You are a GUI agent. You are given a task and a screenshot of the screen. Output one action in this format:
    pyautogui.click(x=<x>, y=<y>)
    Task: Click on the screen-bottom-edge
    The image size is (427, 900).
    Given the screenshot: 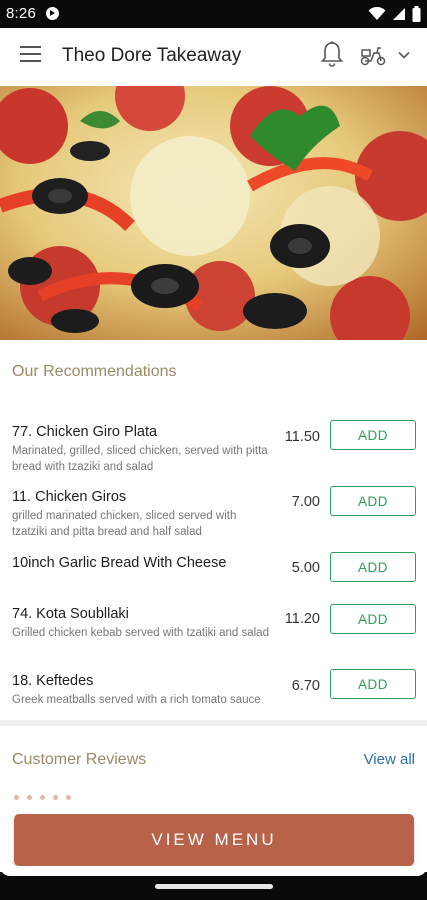 What is the action you would take?
    pyautogui.click(x=213, y=871)
    